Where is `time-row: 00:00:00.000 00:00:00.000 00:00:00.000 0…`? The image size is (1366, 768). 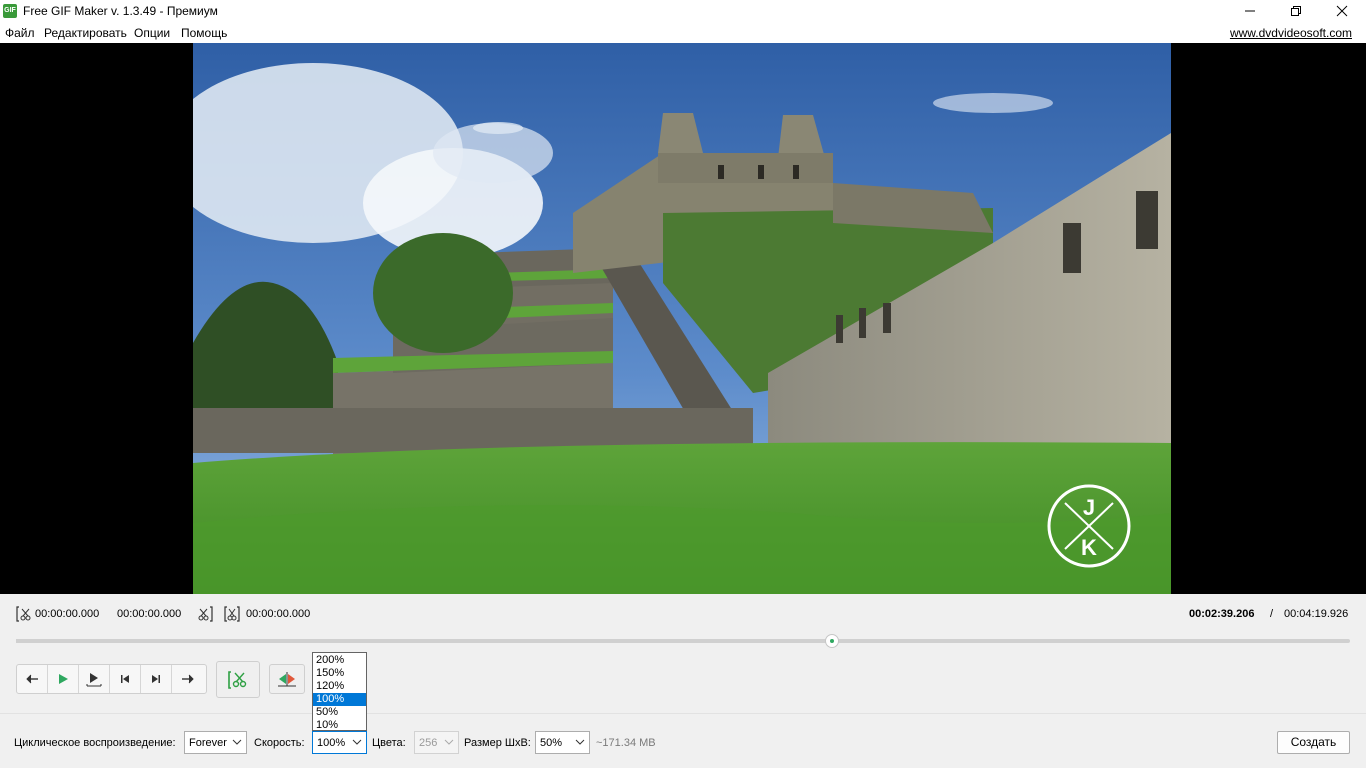
time-row: 00:00:00.000 00:00:00.000 00:00:00.000 0… is located at coordinates (683, 615).